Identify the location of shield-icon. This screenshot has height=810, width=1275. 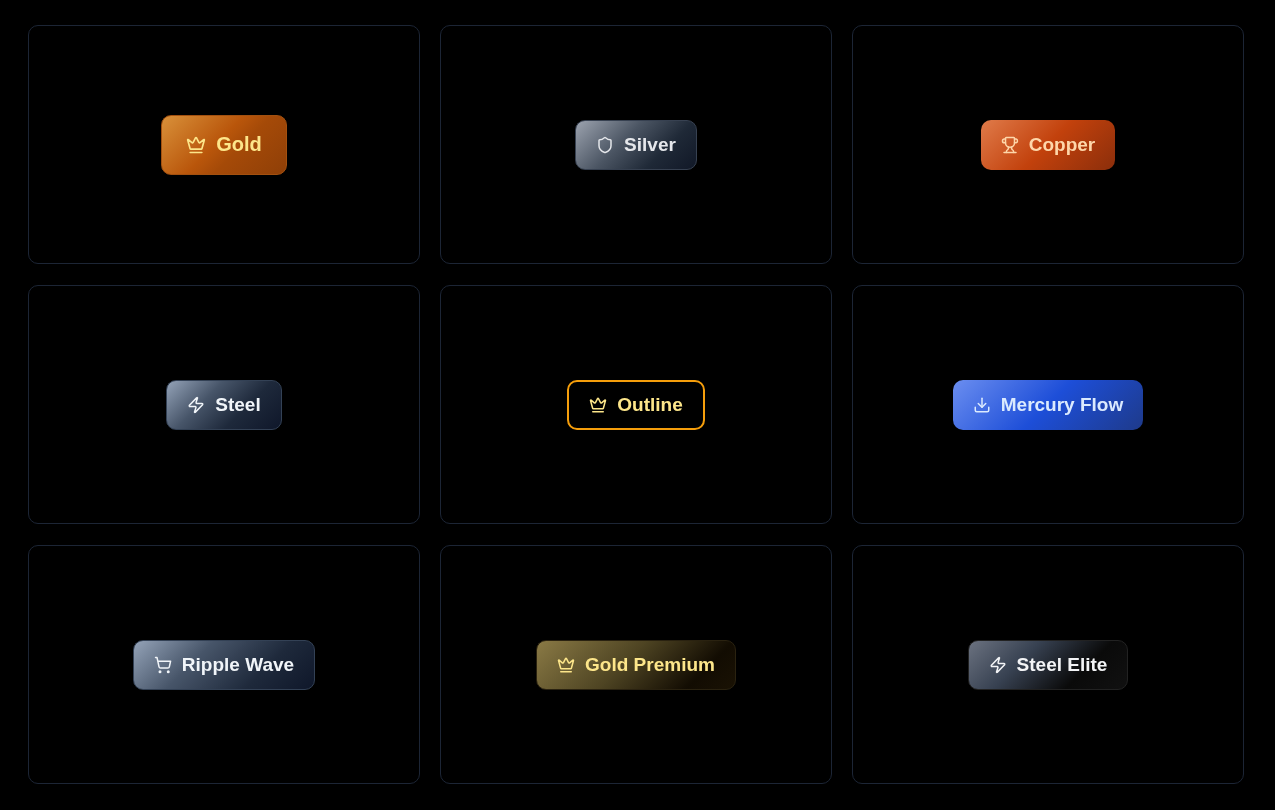
(605, 144).